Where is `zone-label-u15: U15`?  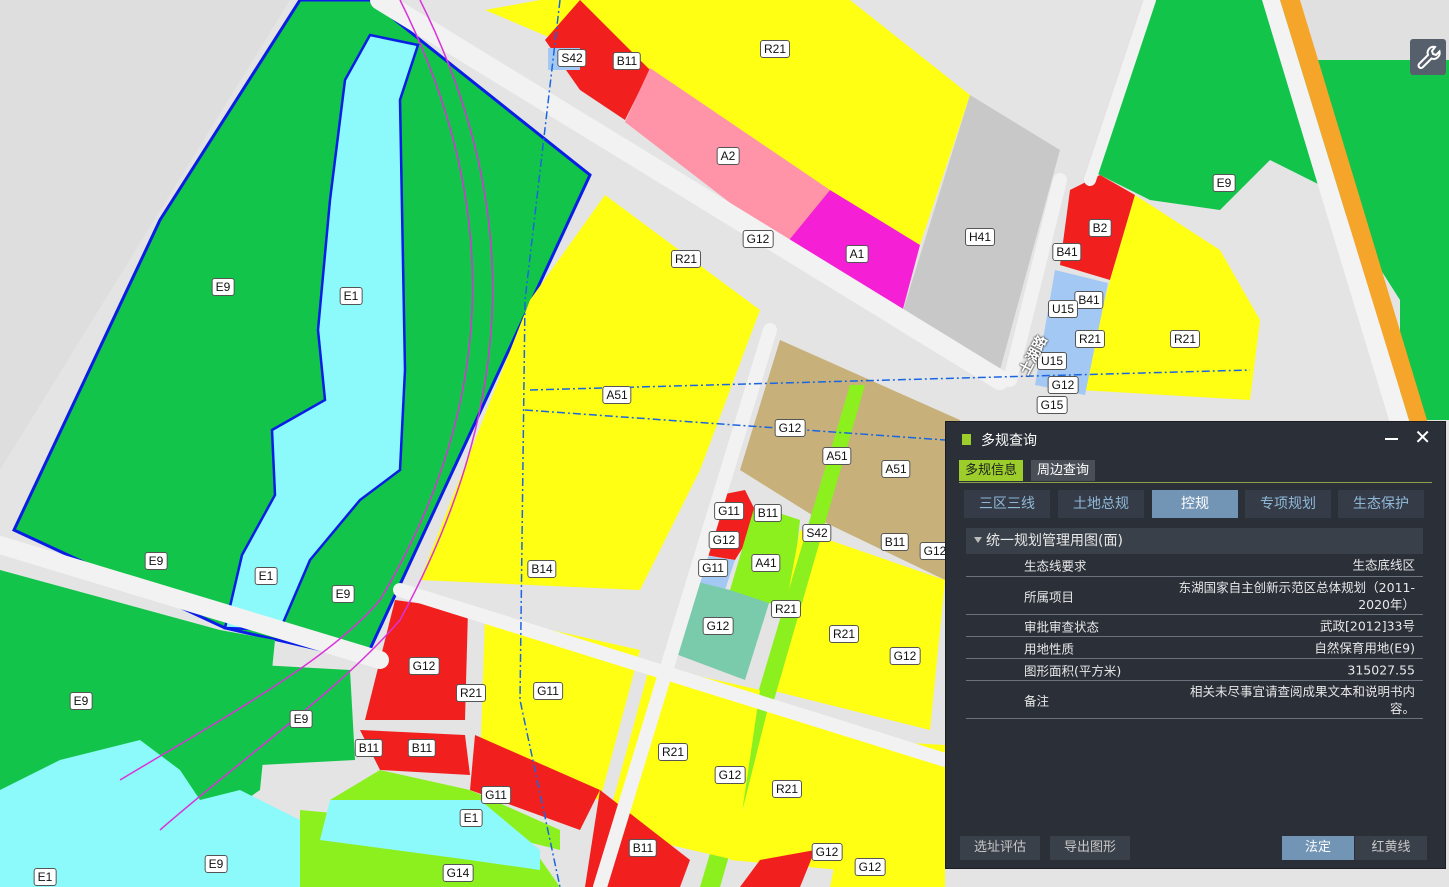
zone-label-u15: U15 is located at coordinates (1063, 309).